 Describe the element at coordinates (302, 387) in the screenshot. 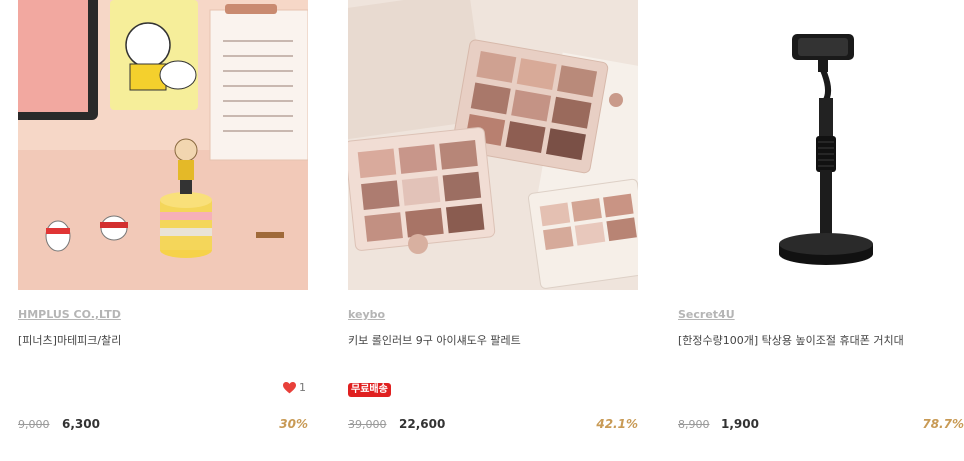

I see `like-count: 1` at that location.